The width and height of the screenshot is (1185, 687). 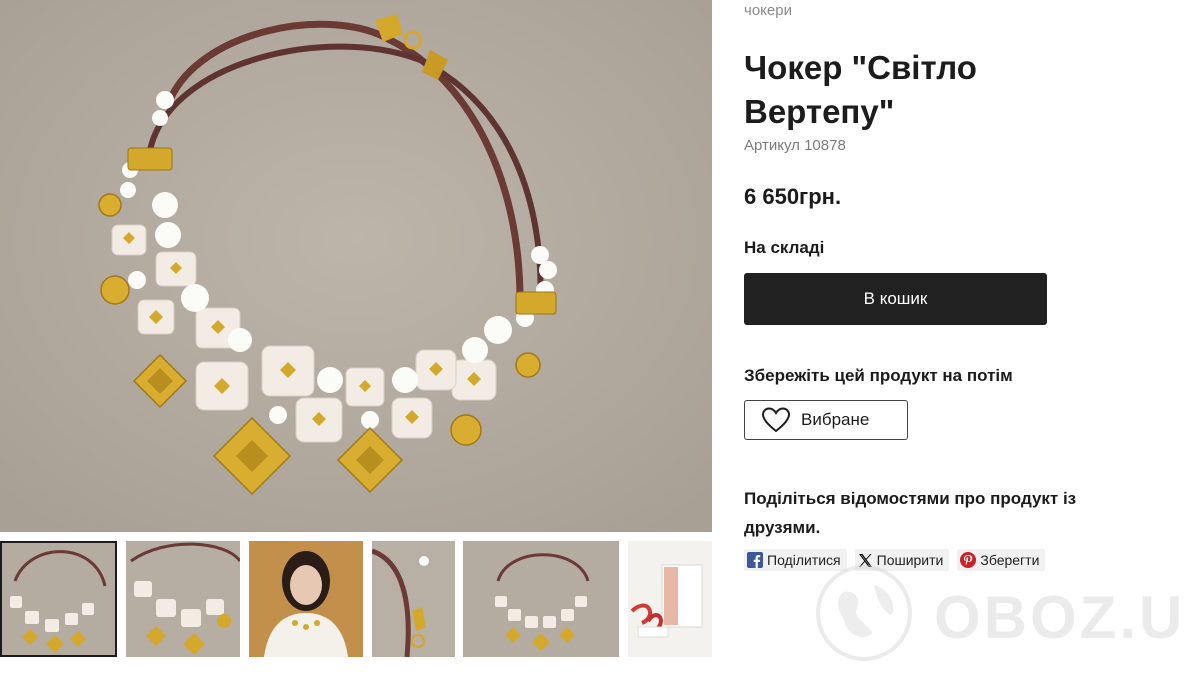 I want to click on watermark-text: OBOZ.UA, so click(x=1059, y=617).